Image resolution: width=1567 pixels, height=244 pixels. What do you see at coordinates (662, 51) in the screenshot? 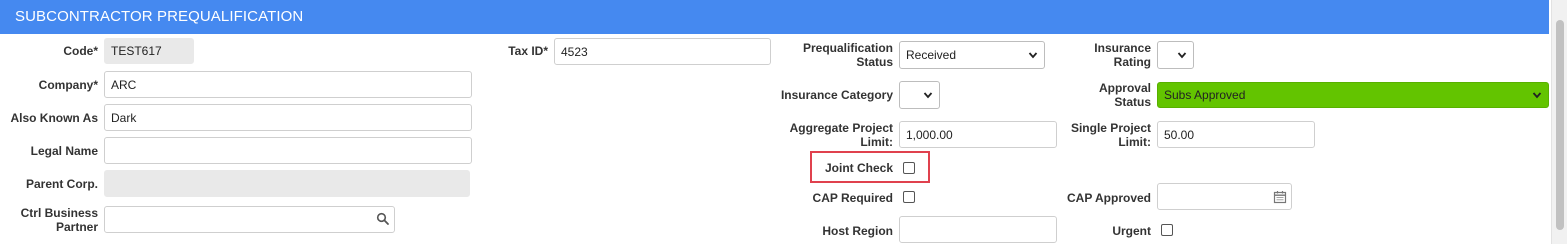
I see `tax-id-input: 4523` at bounding box center [662, 51].